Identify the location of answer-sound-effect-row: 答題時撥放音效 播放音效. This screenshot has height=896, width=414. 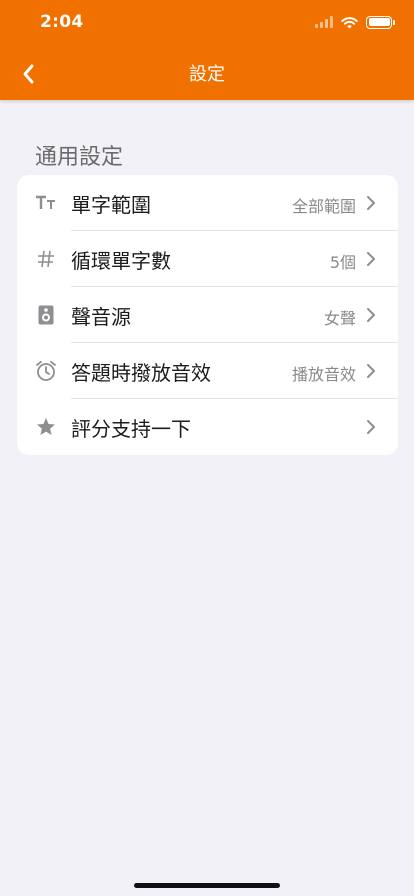
(207, 371).